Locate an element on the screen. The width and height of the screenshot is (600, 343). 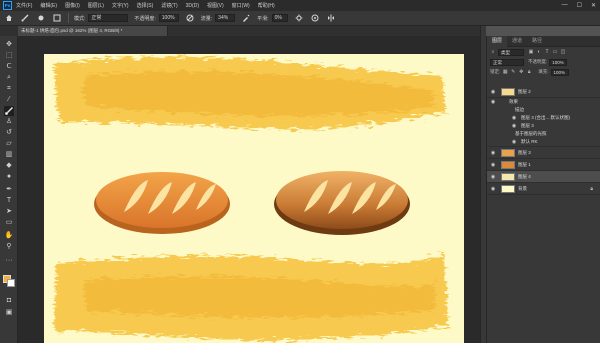
mode-label: 模式: is located at coordinates (80, 18).